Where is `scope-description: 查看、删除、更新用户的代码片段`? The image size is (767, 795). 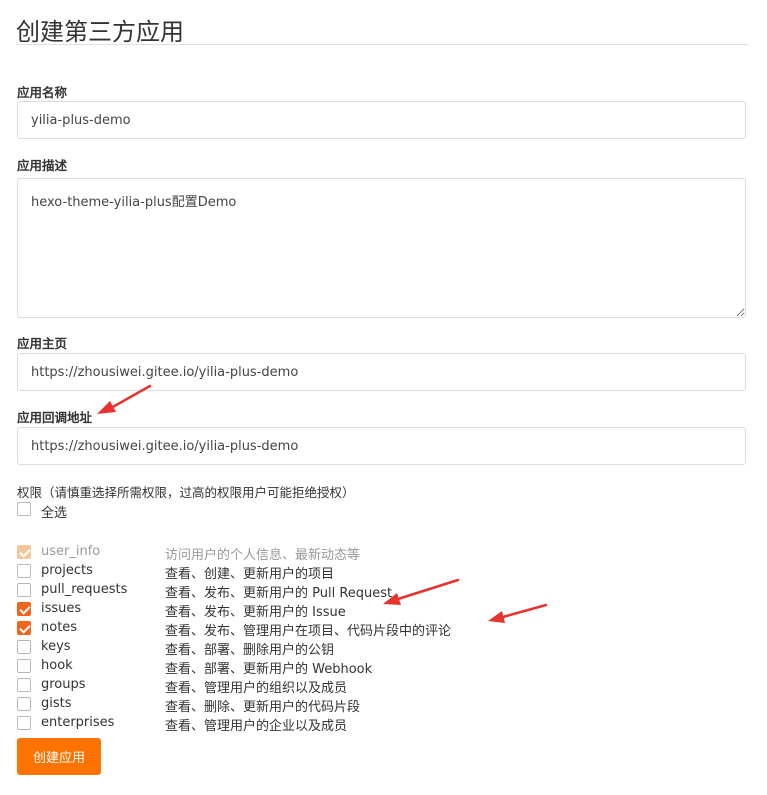
scope-description: 查看、删除、更新用户的代码片段 is located at coordinates (263, 707).